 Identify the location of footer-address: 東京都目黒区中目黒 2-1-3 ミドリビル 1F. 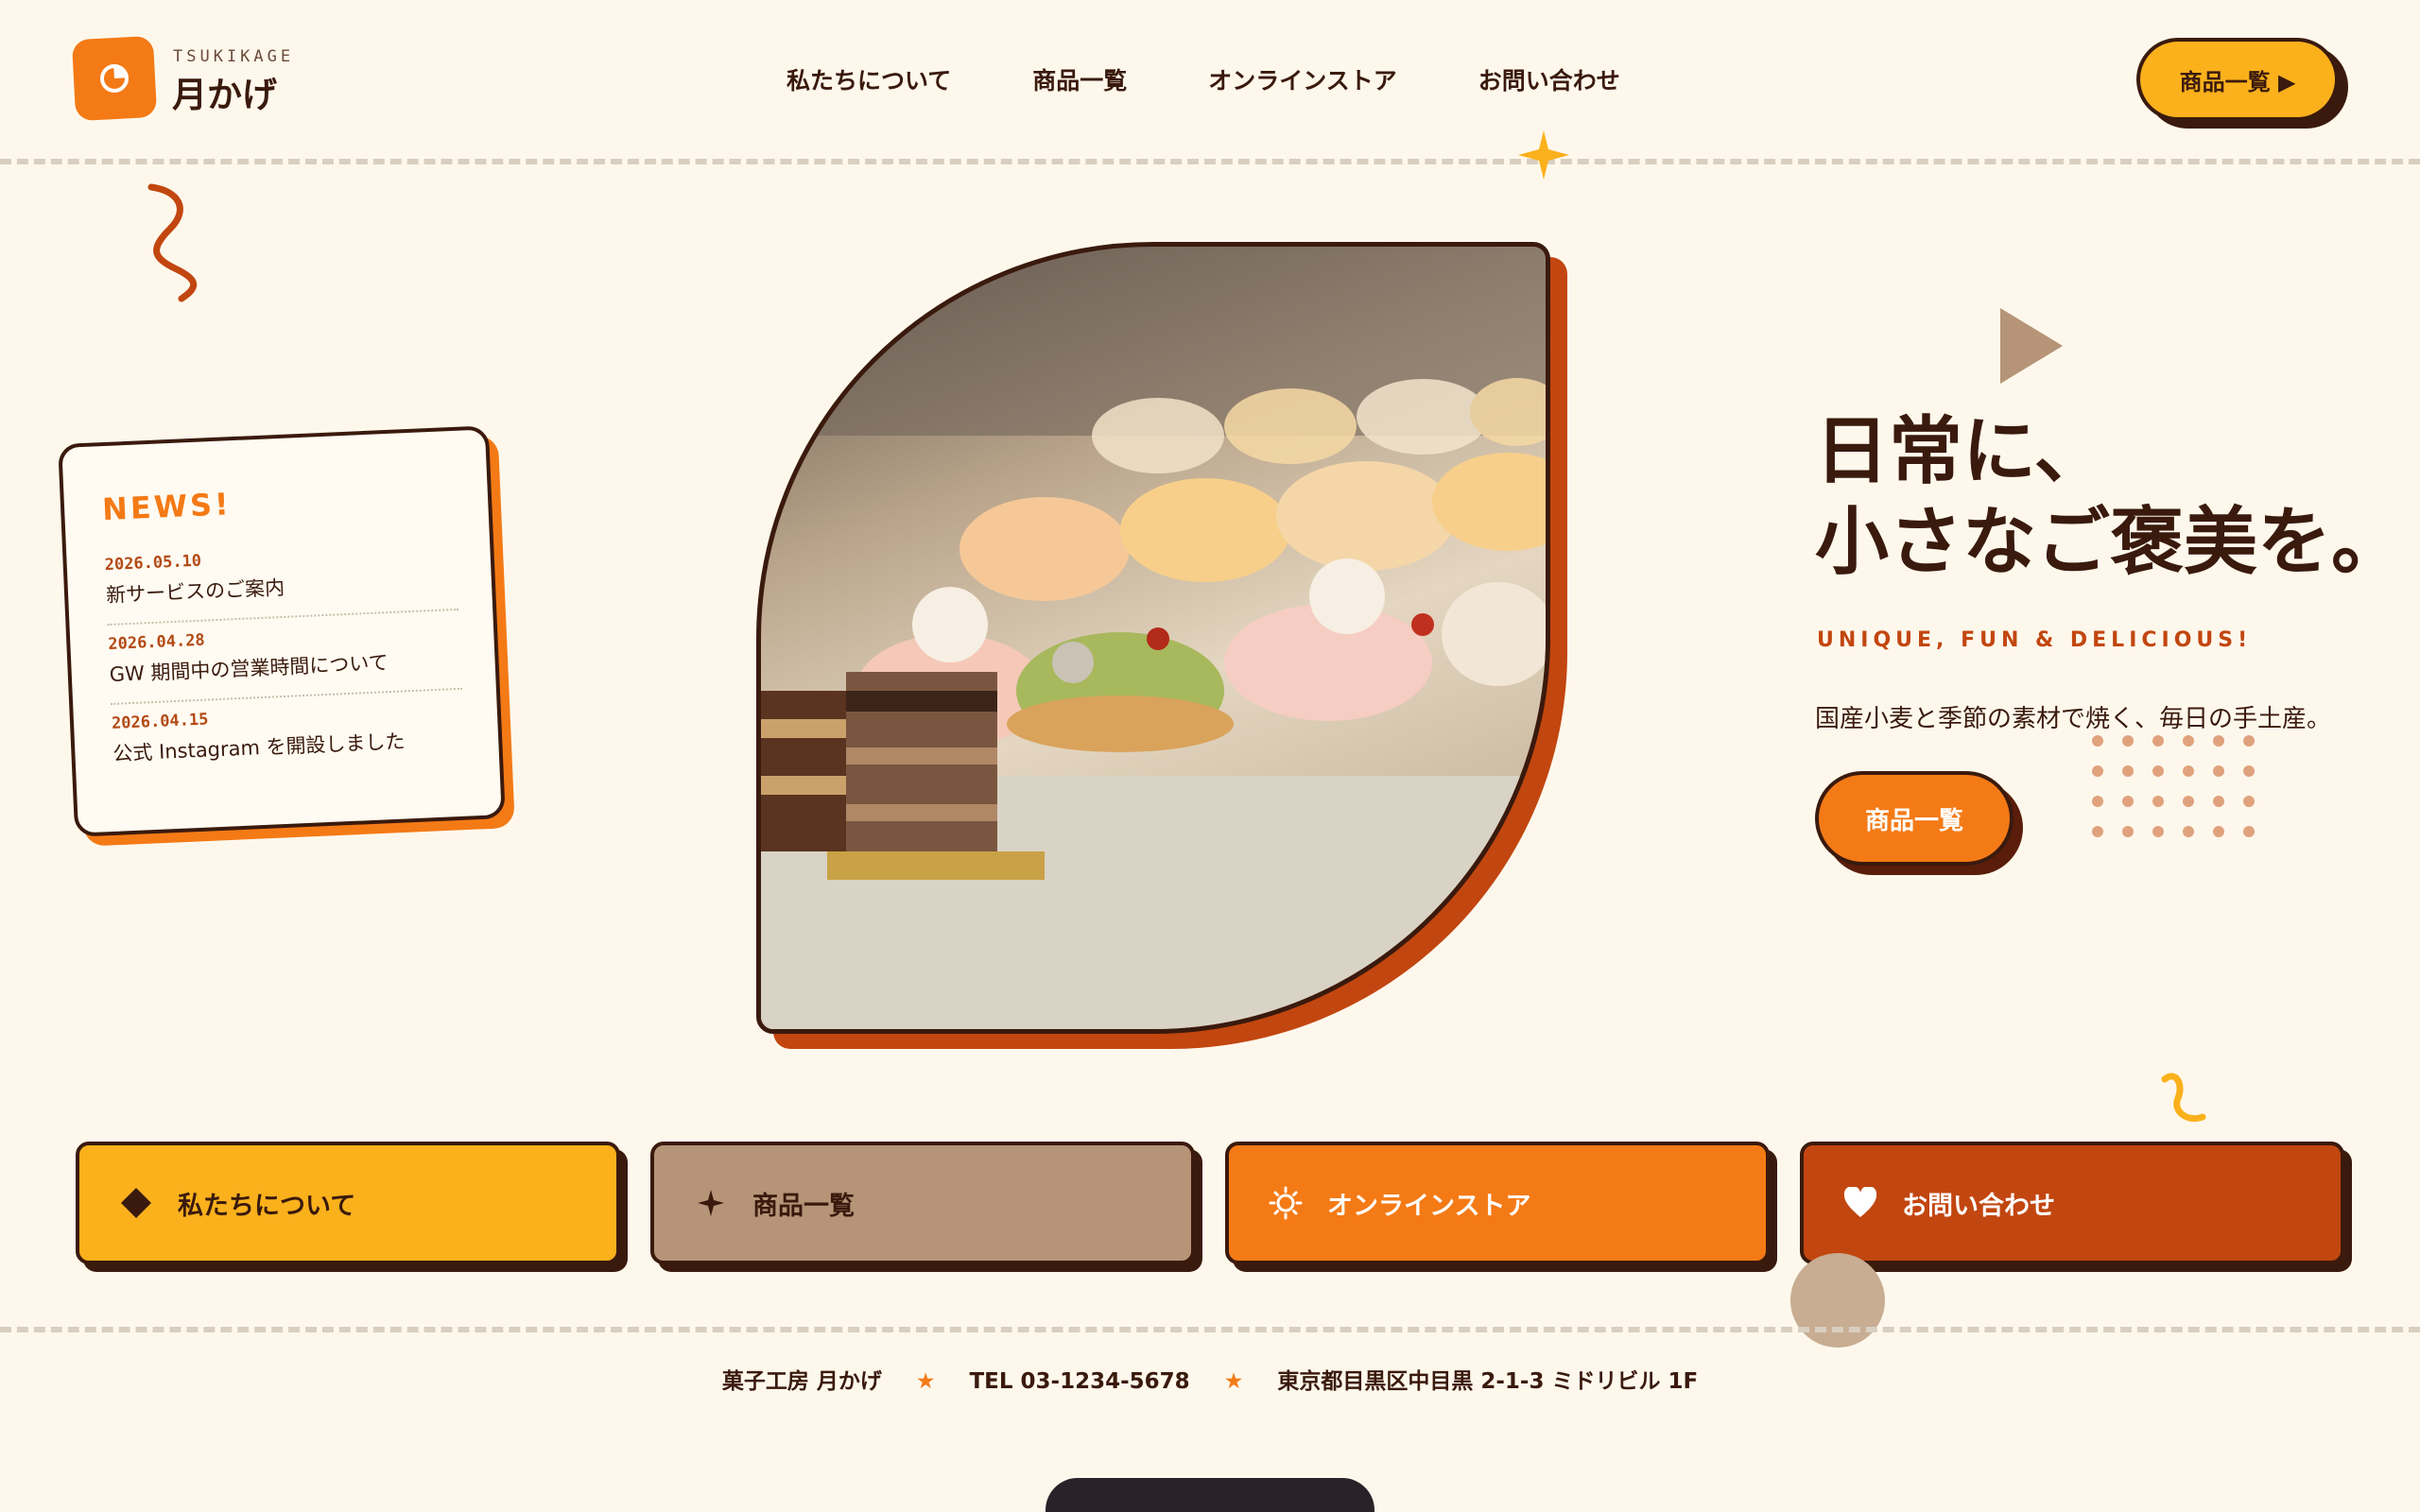
(1488, 1381).